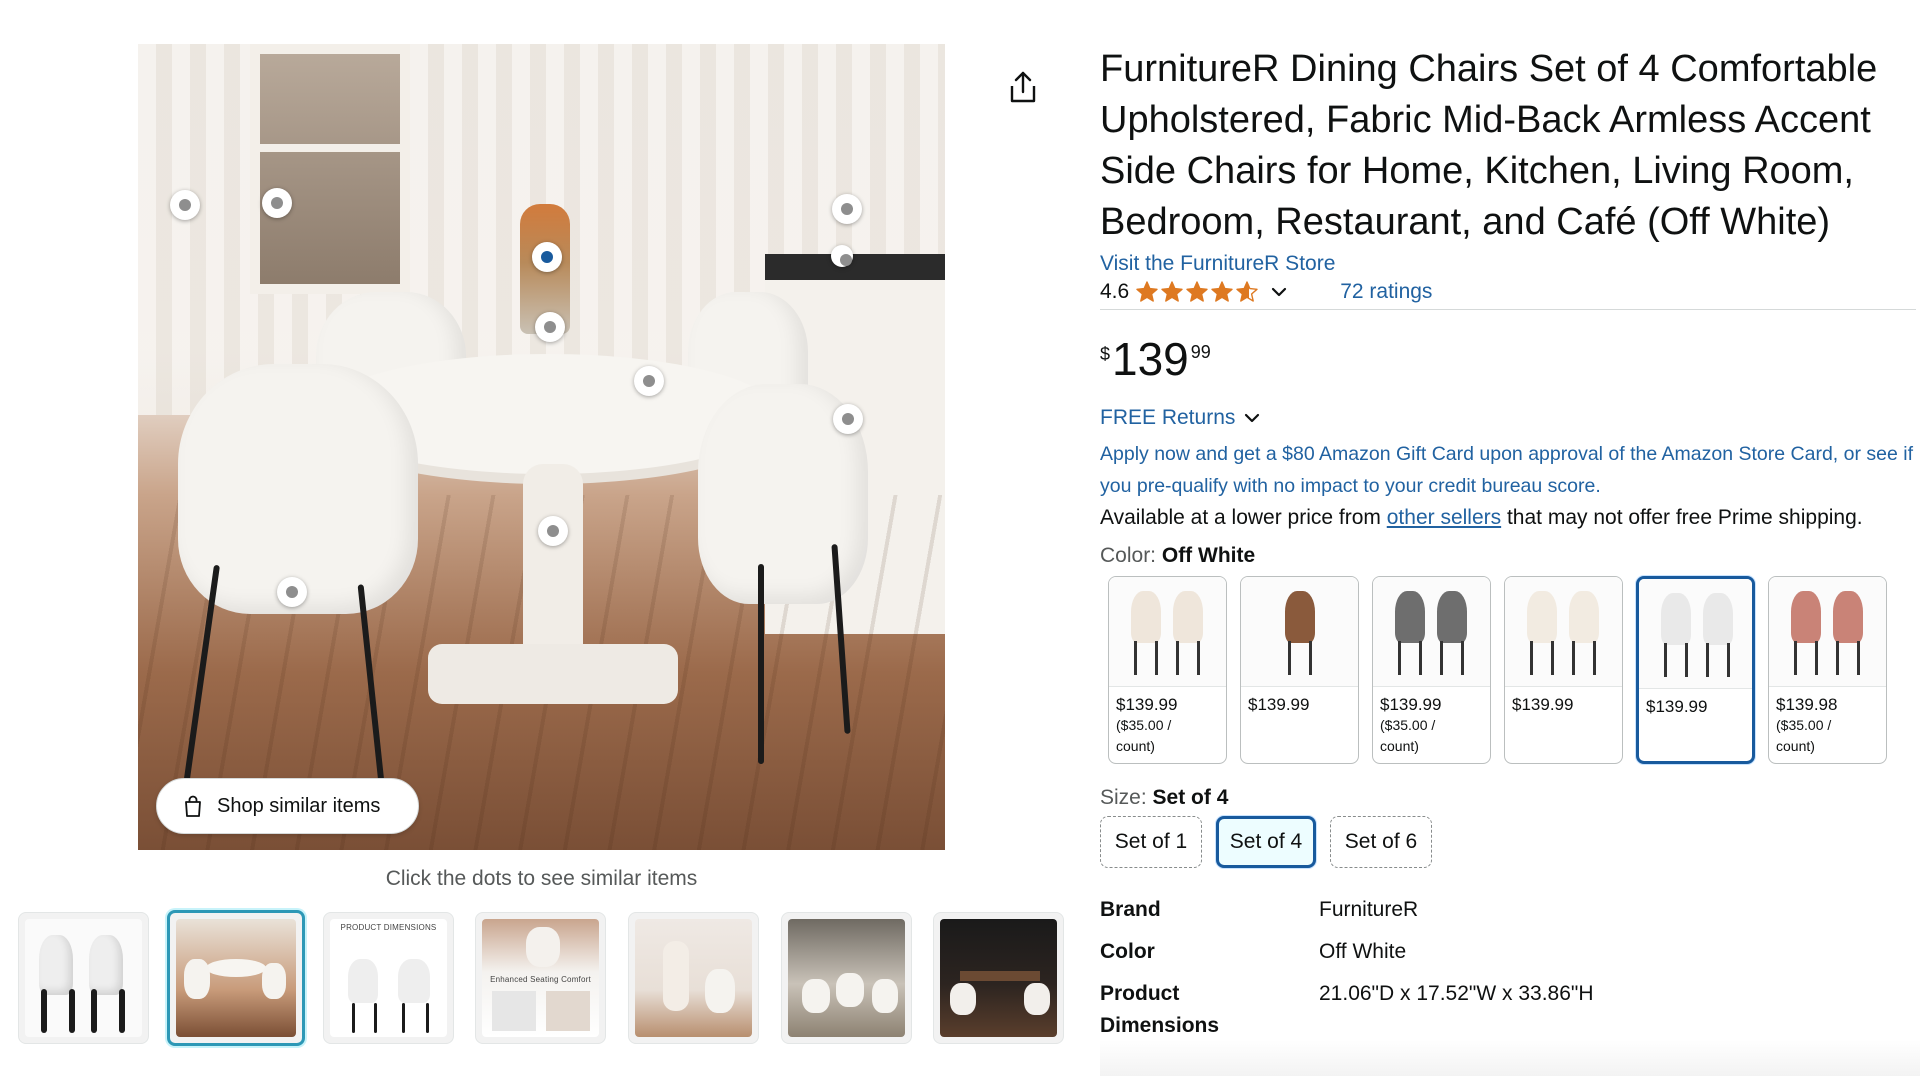 The height and width of the screenshot is (1076, 1920). I want to click on availability-suffix: that may not offer free Prime shipping., so click(1682, 517).